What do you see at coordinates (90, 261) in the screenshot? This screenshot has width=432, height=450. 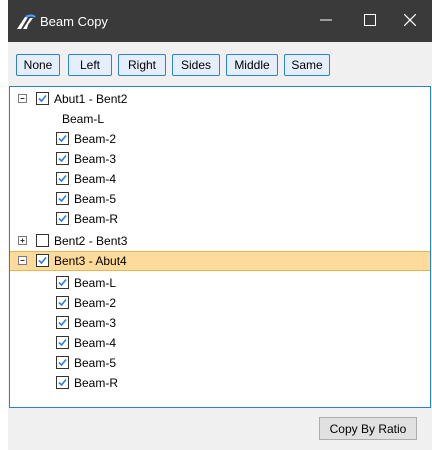 I see `group-label: Bent3 - Abut4` at bounding box center [90, 261].